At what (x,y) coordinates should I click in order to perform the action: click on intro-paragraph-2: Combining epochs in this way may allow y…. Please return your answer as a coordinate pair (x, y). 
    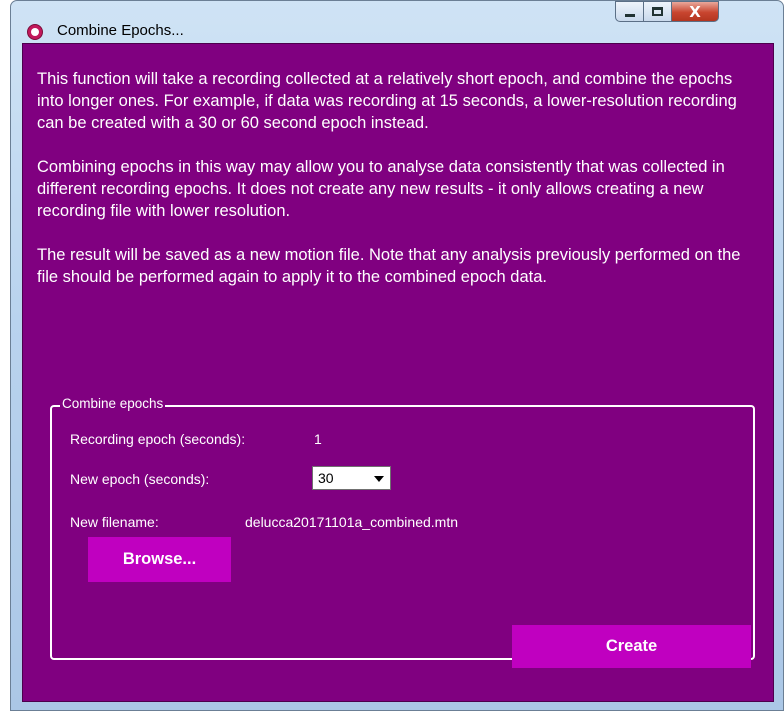
    Looking at the image, I should click on (381, 189).